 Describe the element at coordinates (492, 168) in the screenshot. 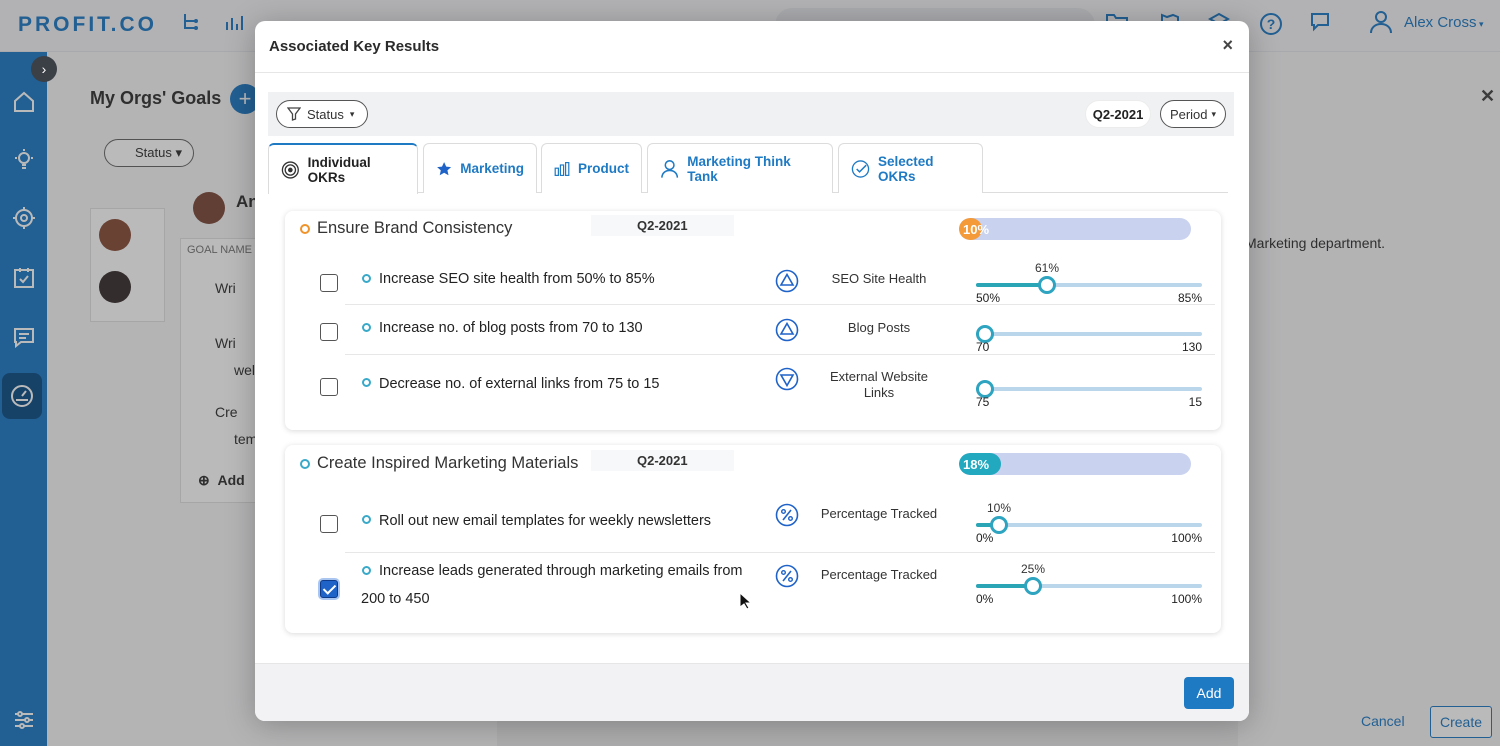

I see `tab-label: Marketing` at that location.